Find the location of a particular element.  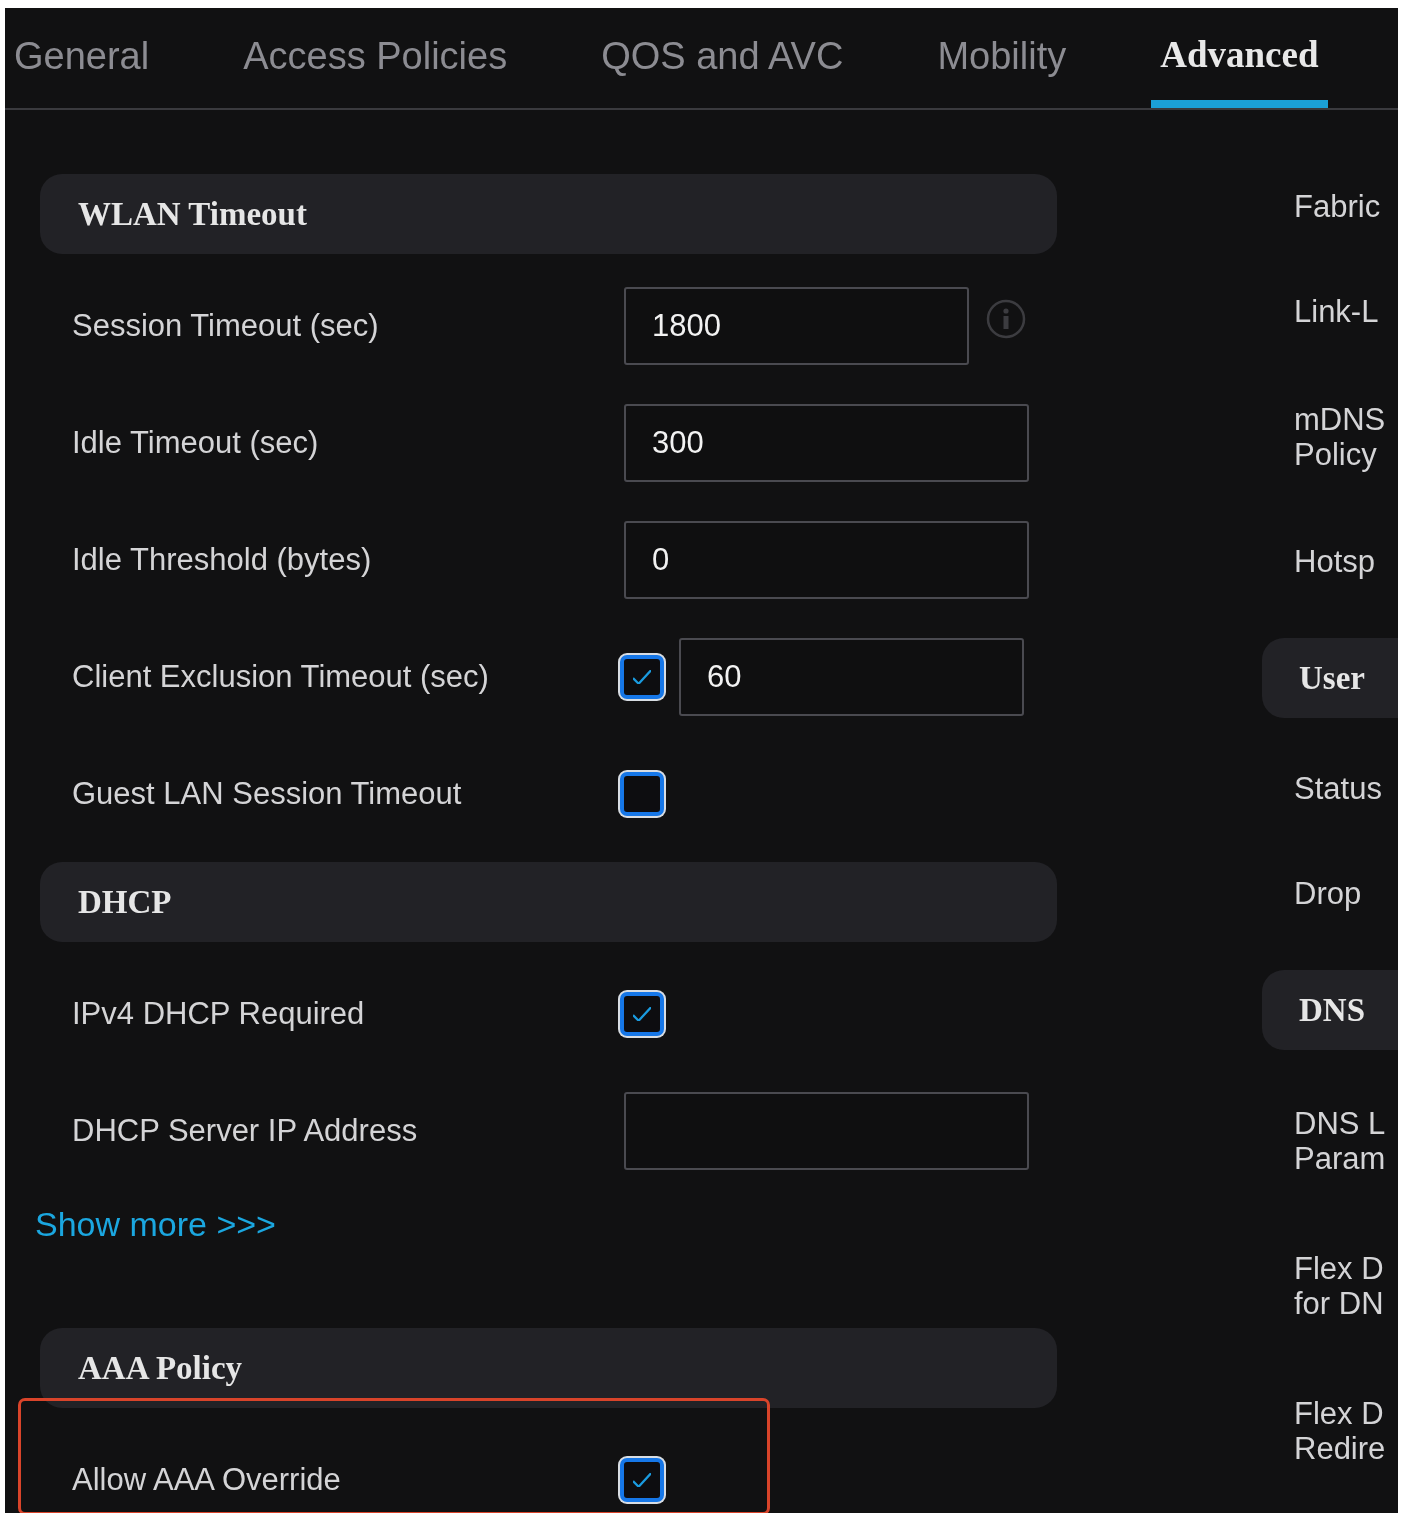

field-label: Idle Threshold (bytes) is located at coordinates (222, 559).